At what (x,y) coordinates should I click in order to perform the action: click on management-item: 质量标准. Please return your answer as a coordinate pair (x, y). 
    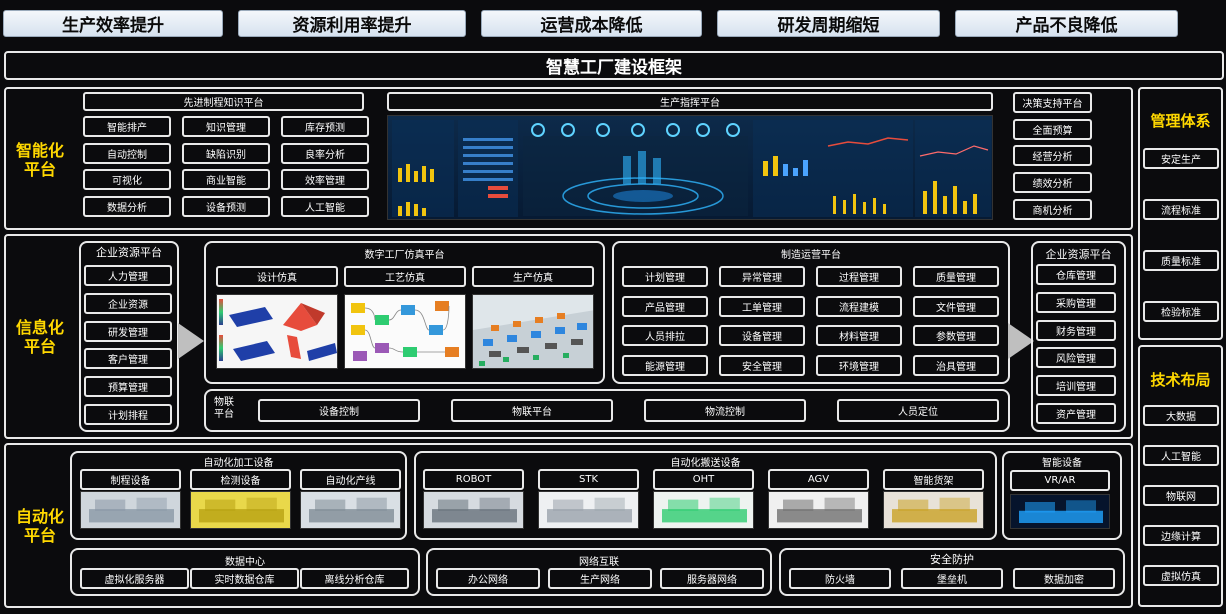
    Looking at the image, I should click on (1181, 260).